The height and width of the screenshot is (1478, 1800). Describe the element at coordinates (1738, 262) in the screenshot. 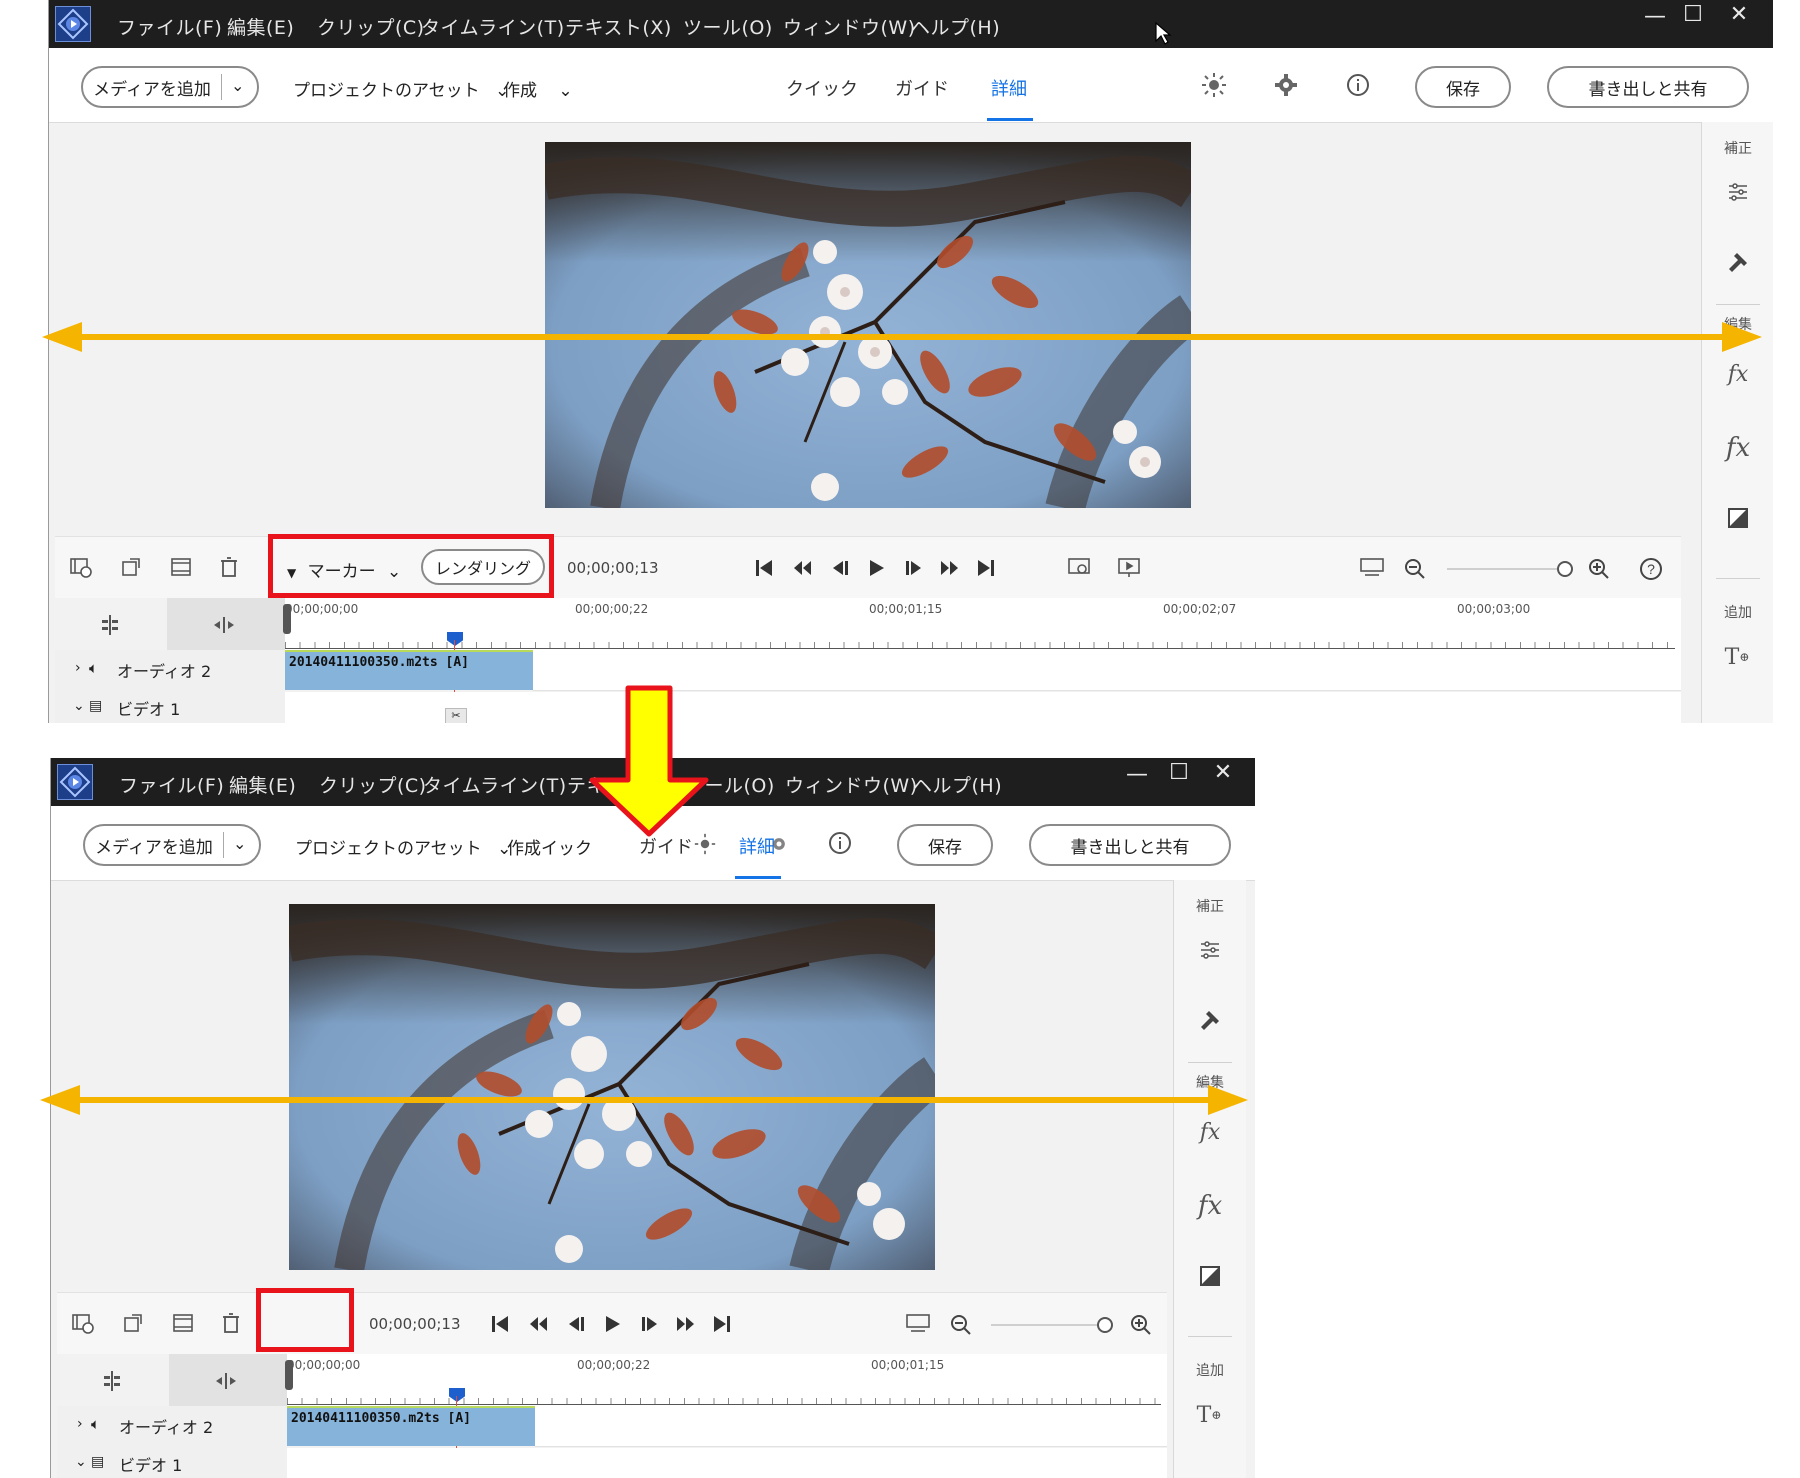

I see `tools-icon` at that location.